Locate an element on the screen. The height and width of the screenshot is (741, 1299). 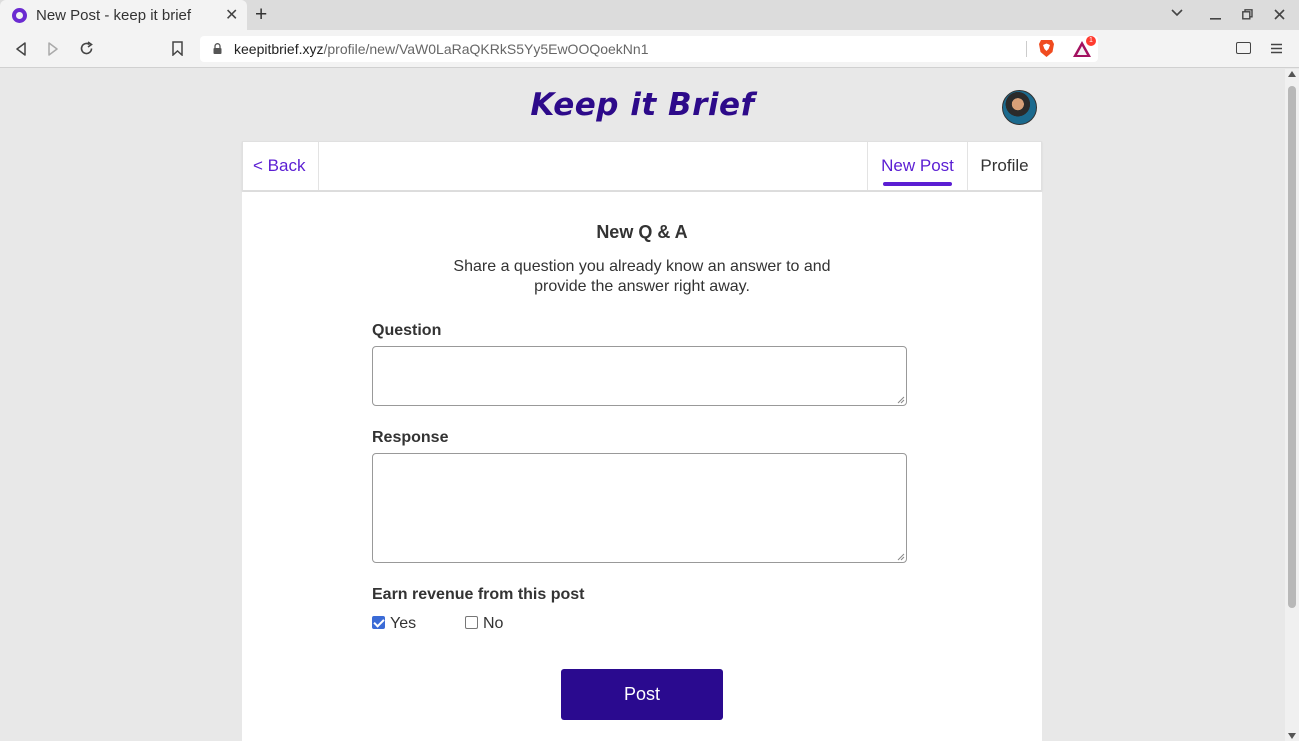
brave-shields-icon is located at coordinates (1046, 48).